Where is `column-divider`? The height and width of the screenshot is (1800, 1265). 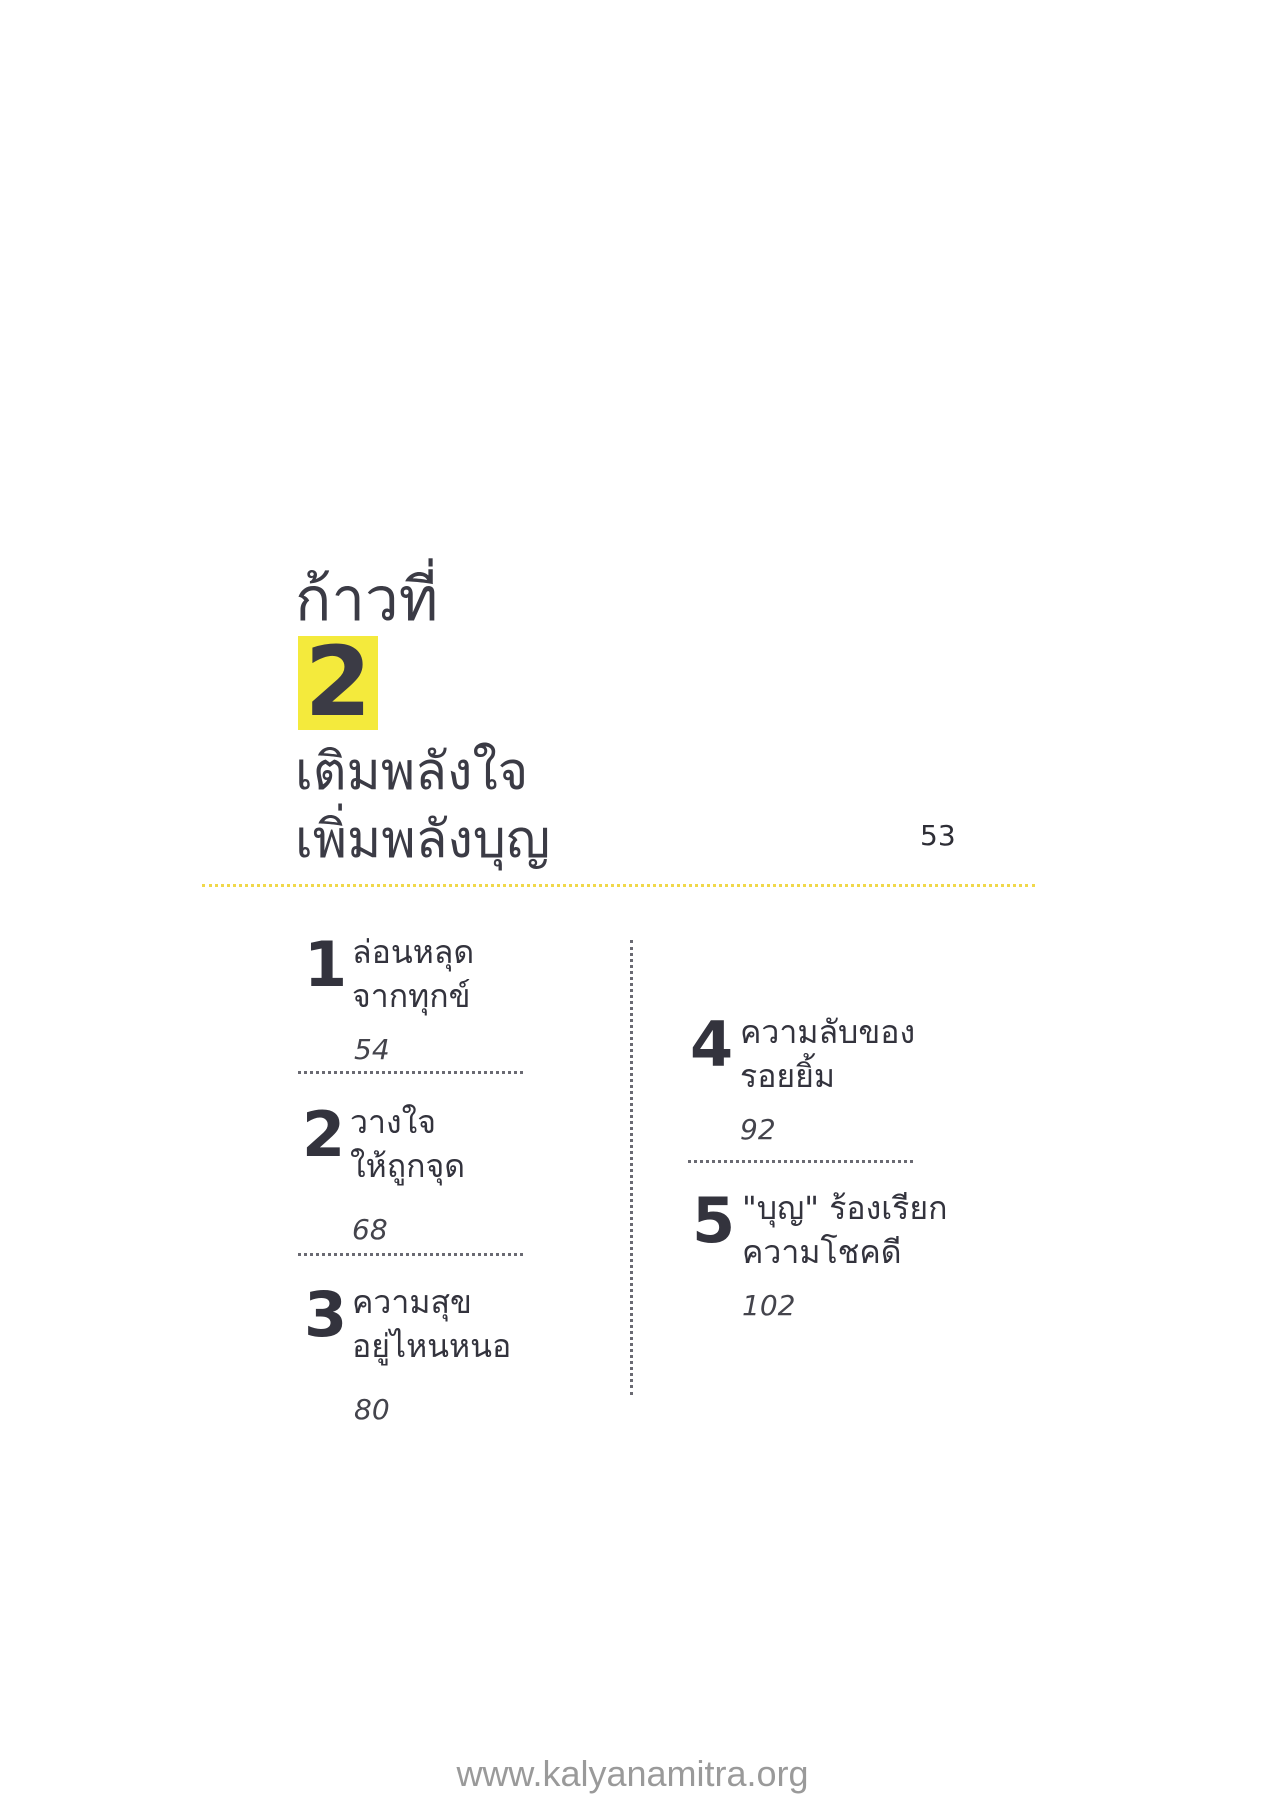 column-divider is located at coordinates (631, 1167).